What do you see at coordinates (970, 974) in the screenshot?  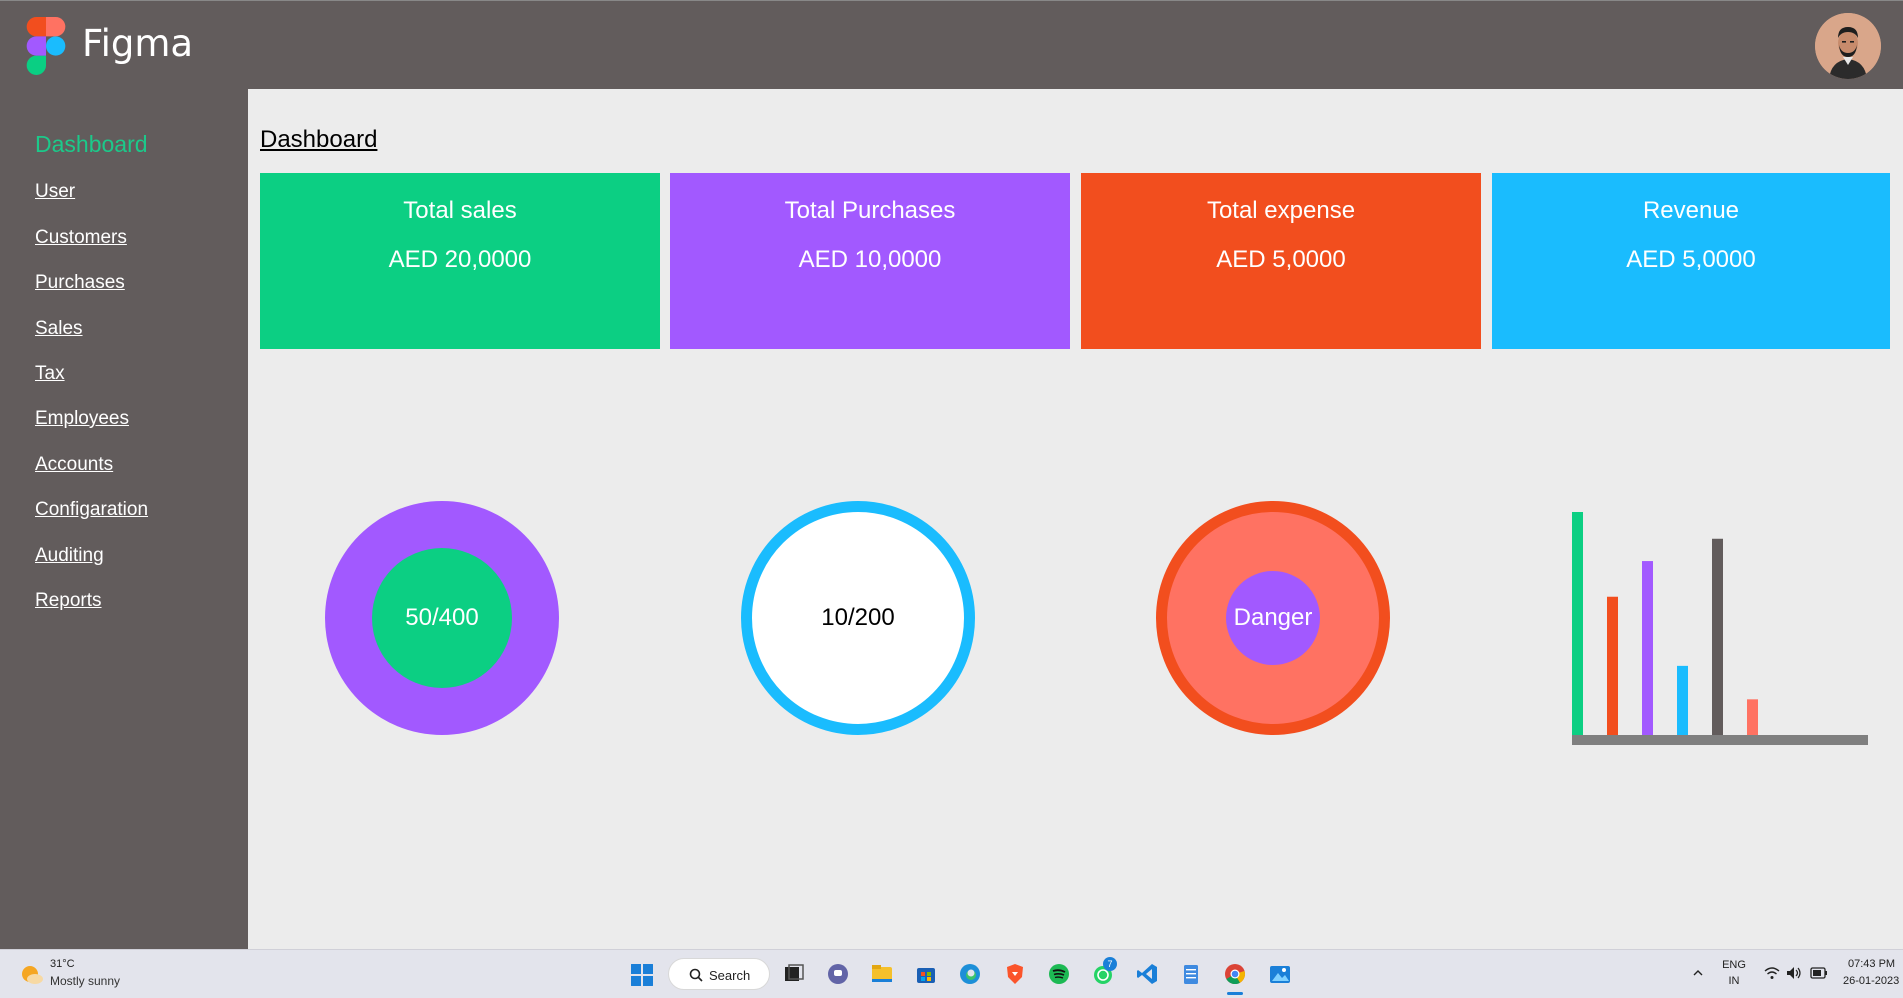 I see `edge-browser-icon` at bounding box center [970, 974].